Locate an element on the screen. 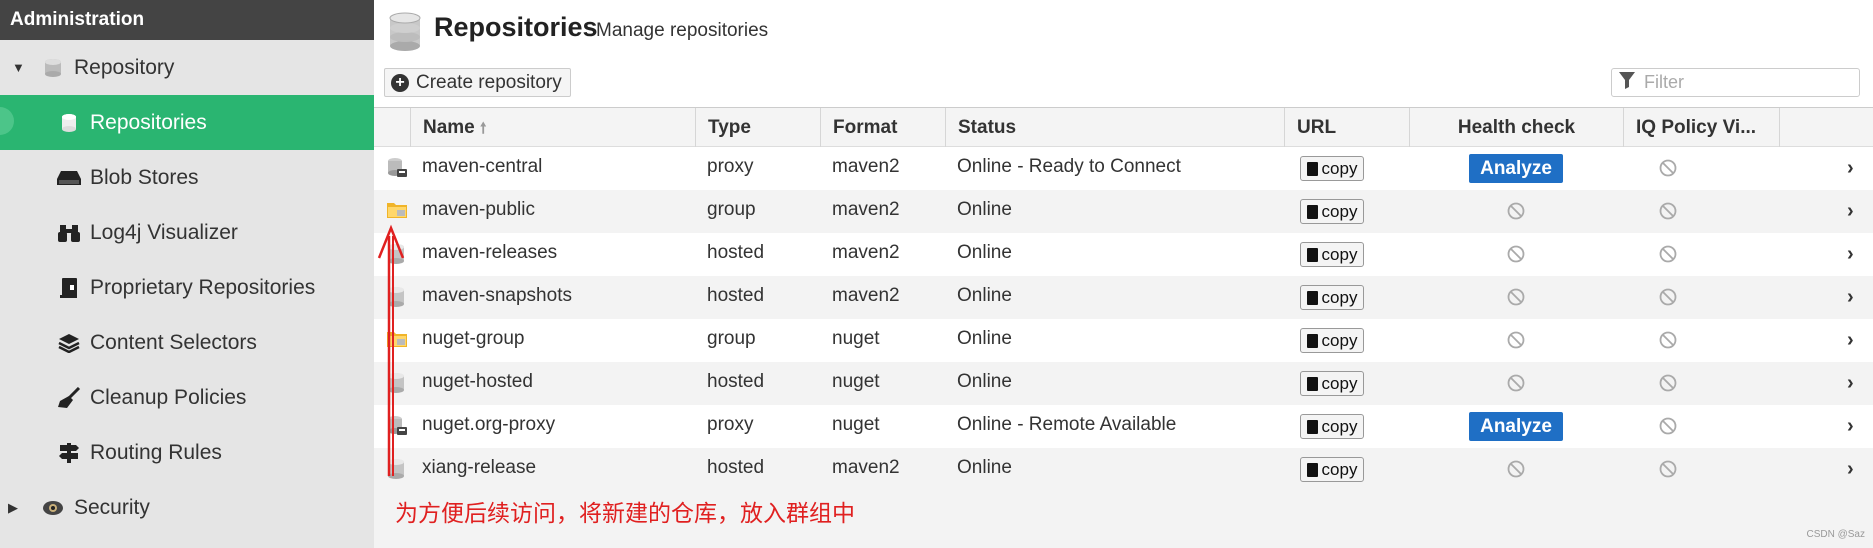  database-icon is located at coordinates (69, 123).